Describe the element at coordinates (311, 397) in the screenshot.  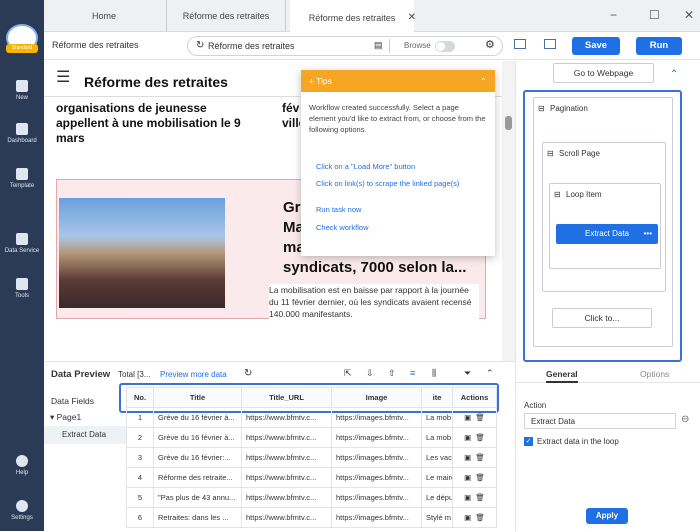
I see `table-header-row: No. Title Title_URL Image ite Actions` at that location.